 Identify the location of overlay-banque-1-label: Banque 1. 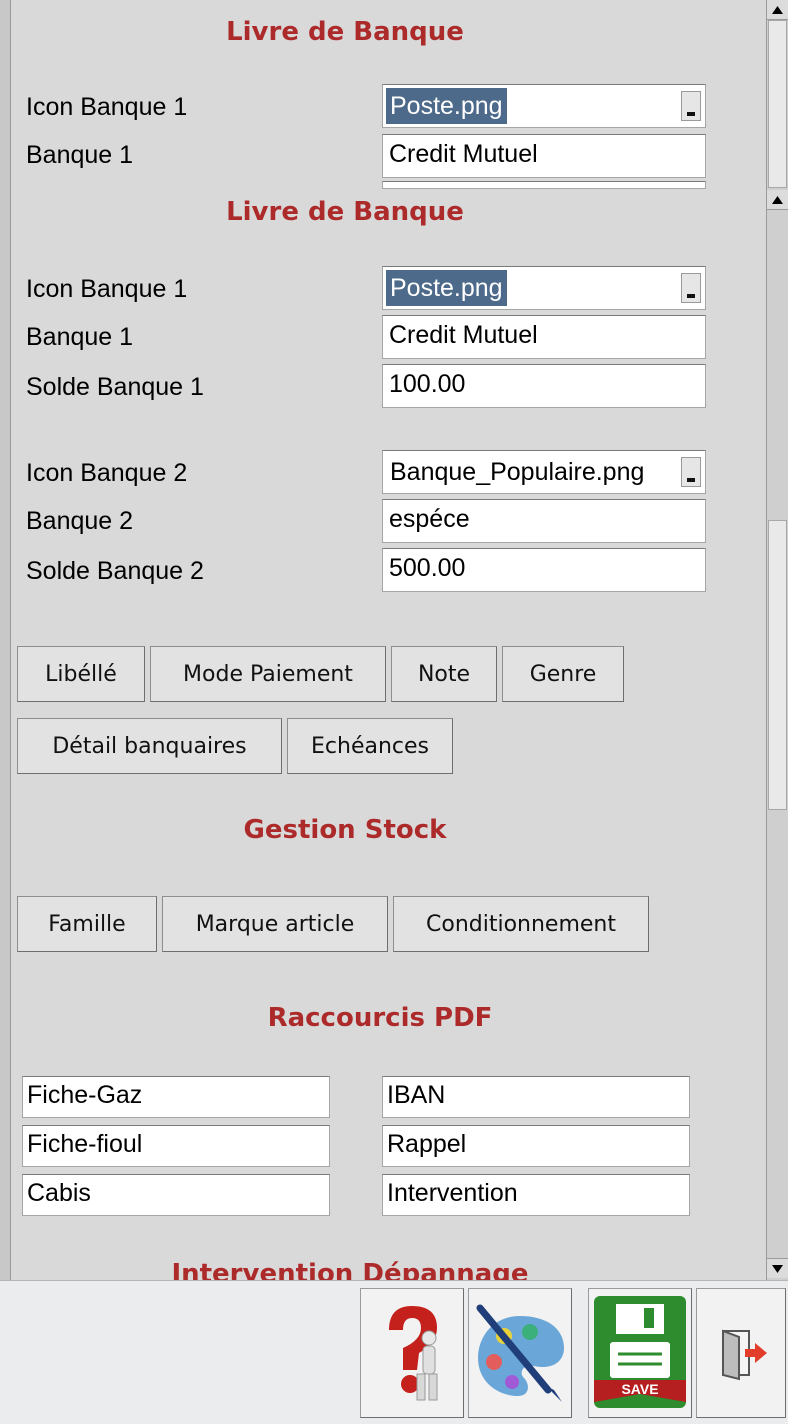
(80, 155).